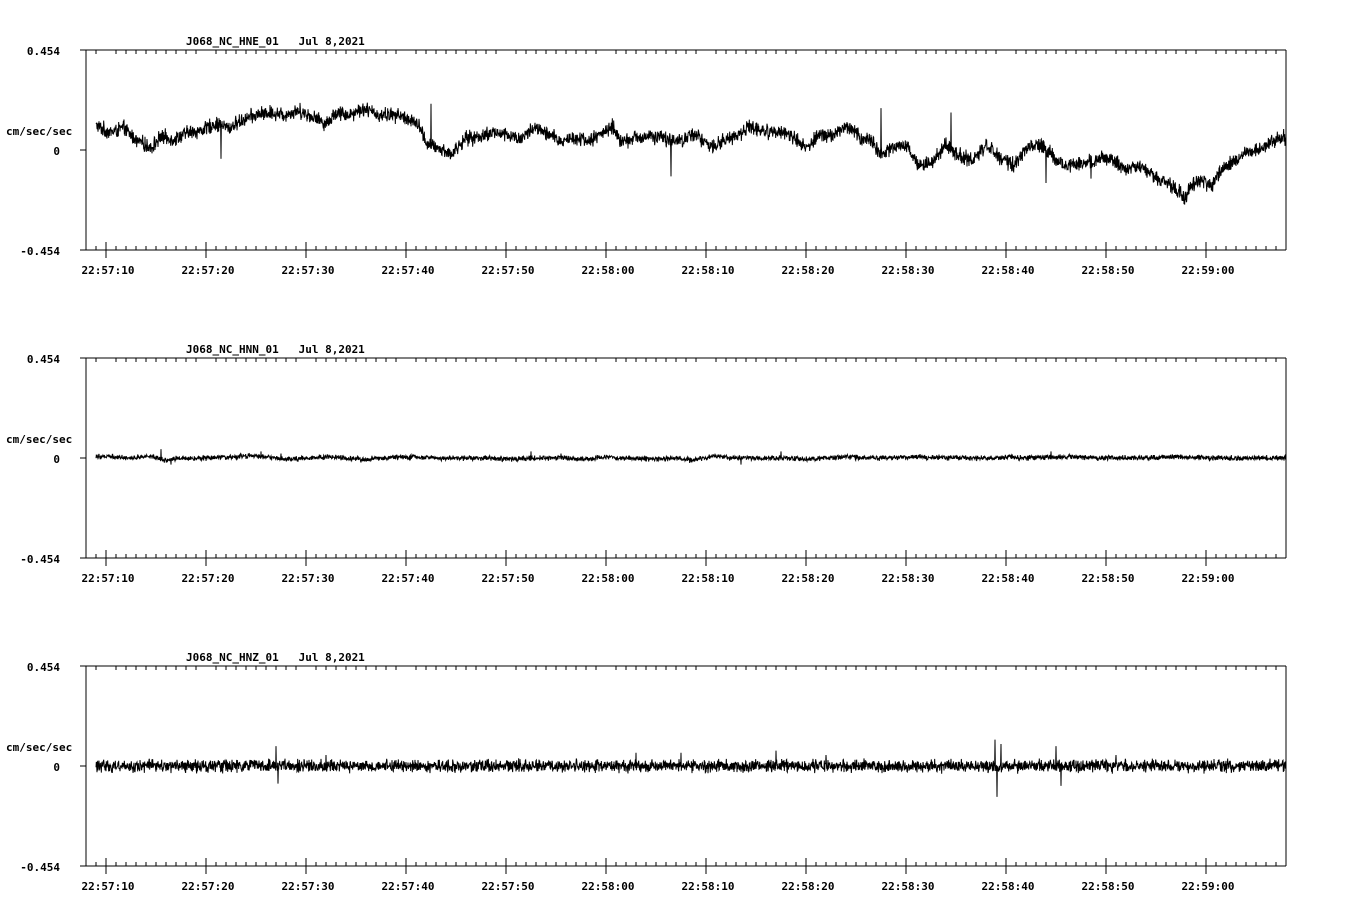  I want to click on chart-title: J068_NC_HNZ_01 Jul 8,2021, so click(275, 657).